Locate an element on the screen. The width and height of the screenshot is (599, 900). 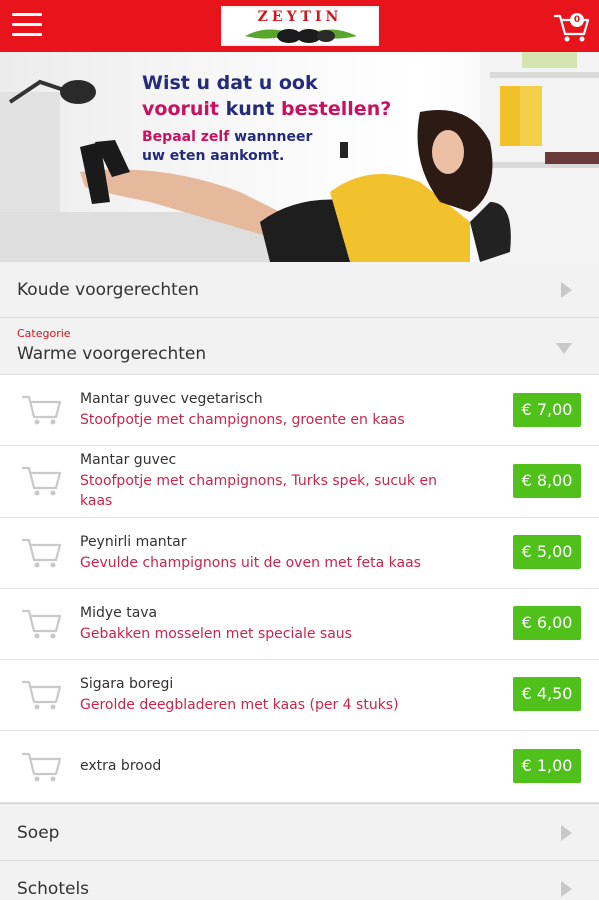
price-button: € 6,00 is located at coordinates (547, 623).